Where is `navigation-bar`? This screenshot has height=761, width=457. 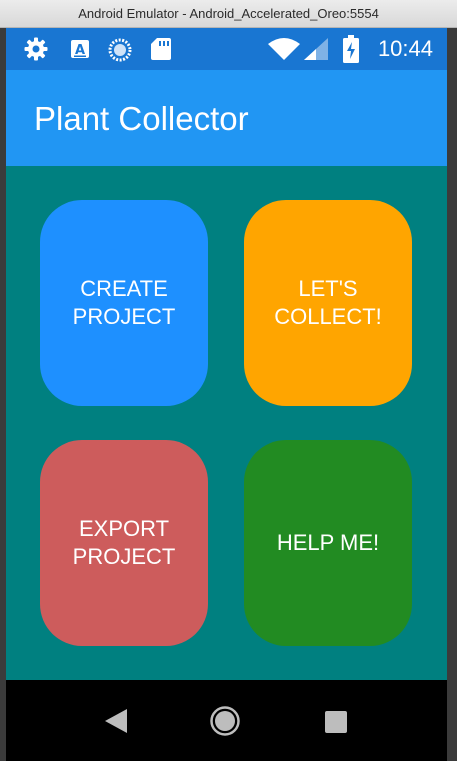
navigation-bar is located at coordinates (226, 720).